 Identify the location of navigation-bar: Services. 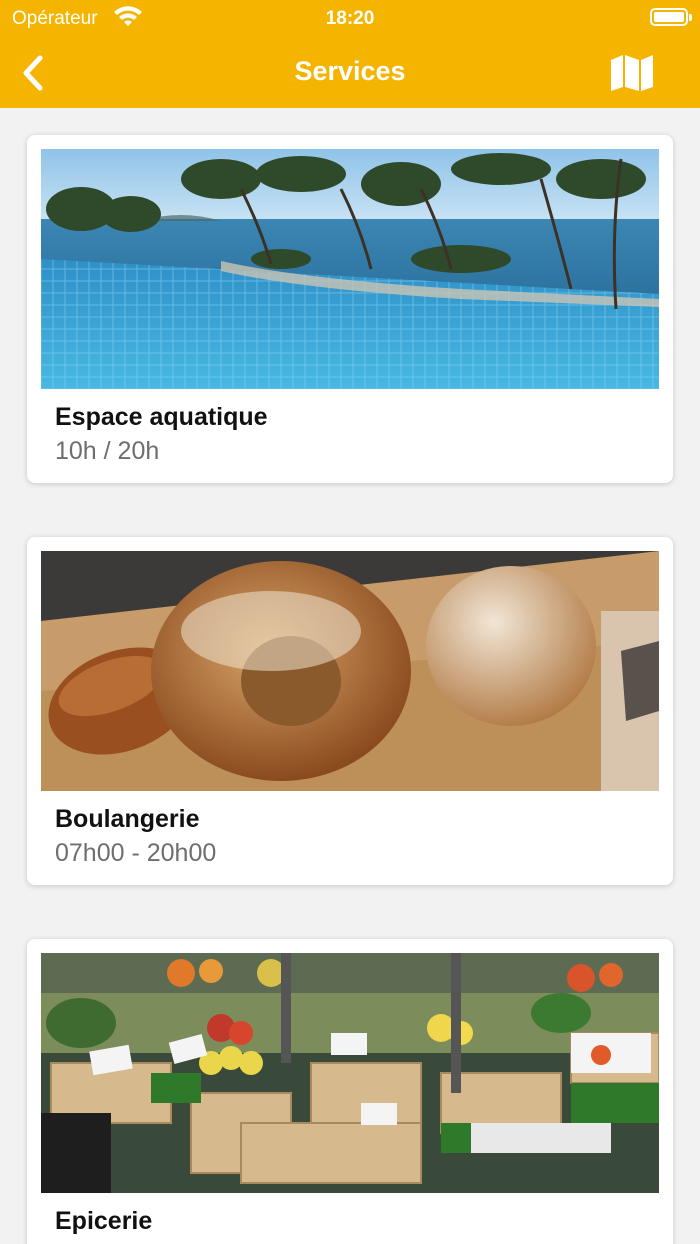
(350, 74).